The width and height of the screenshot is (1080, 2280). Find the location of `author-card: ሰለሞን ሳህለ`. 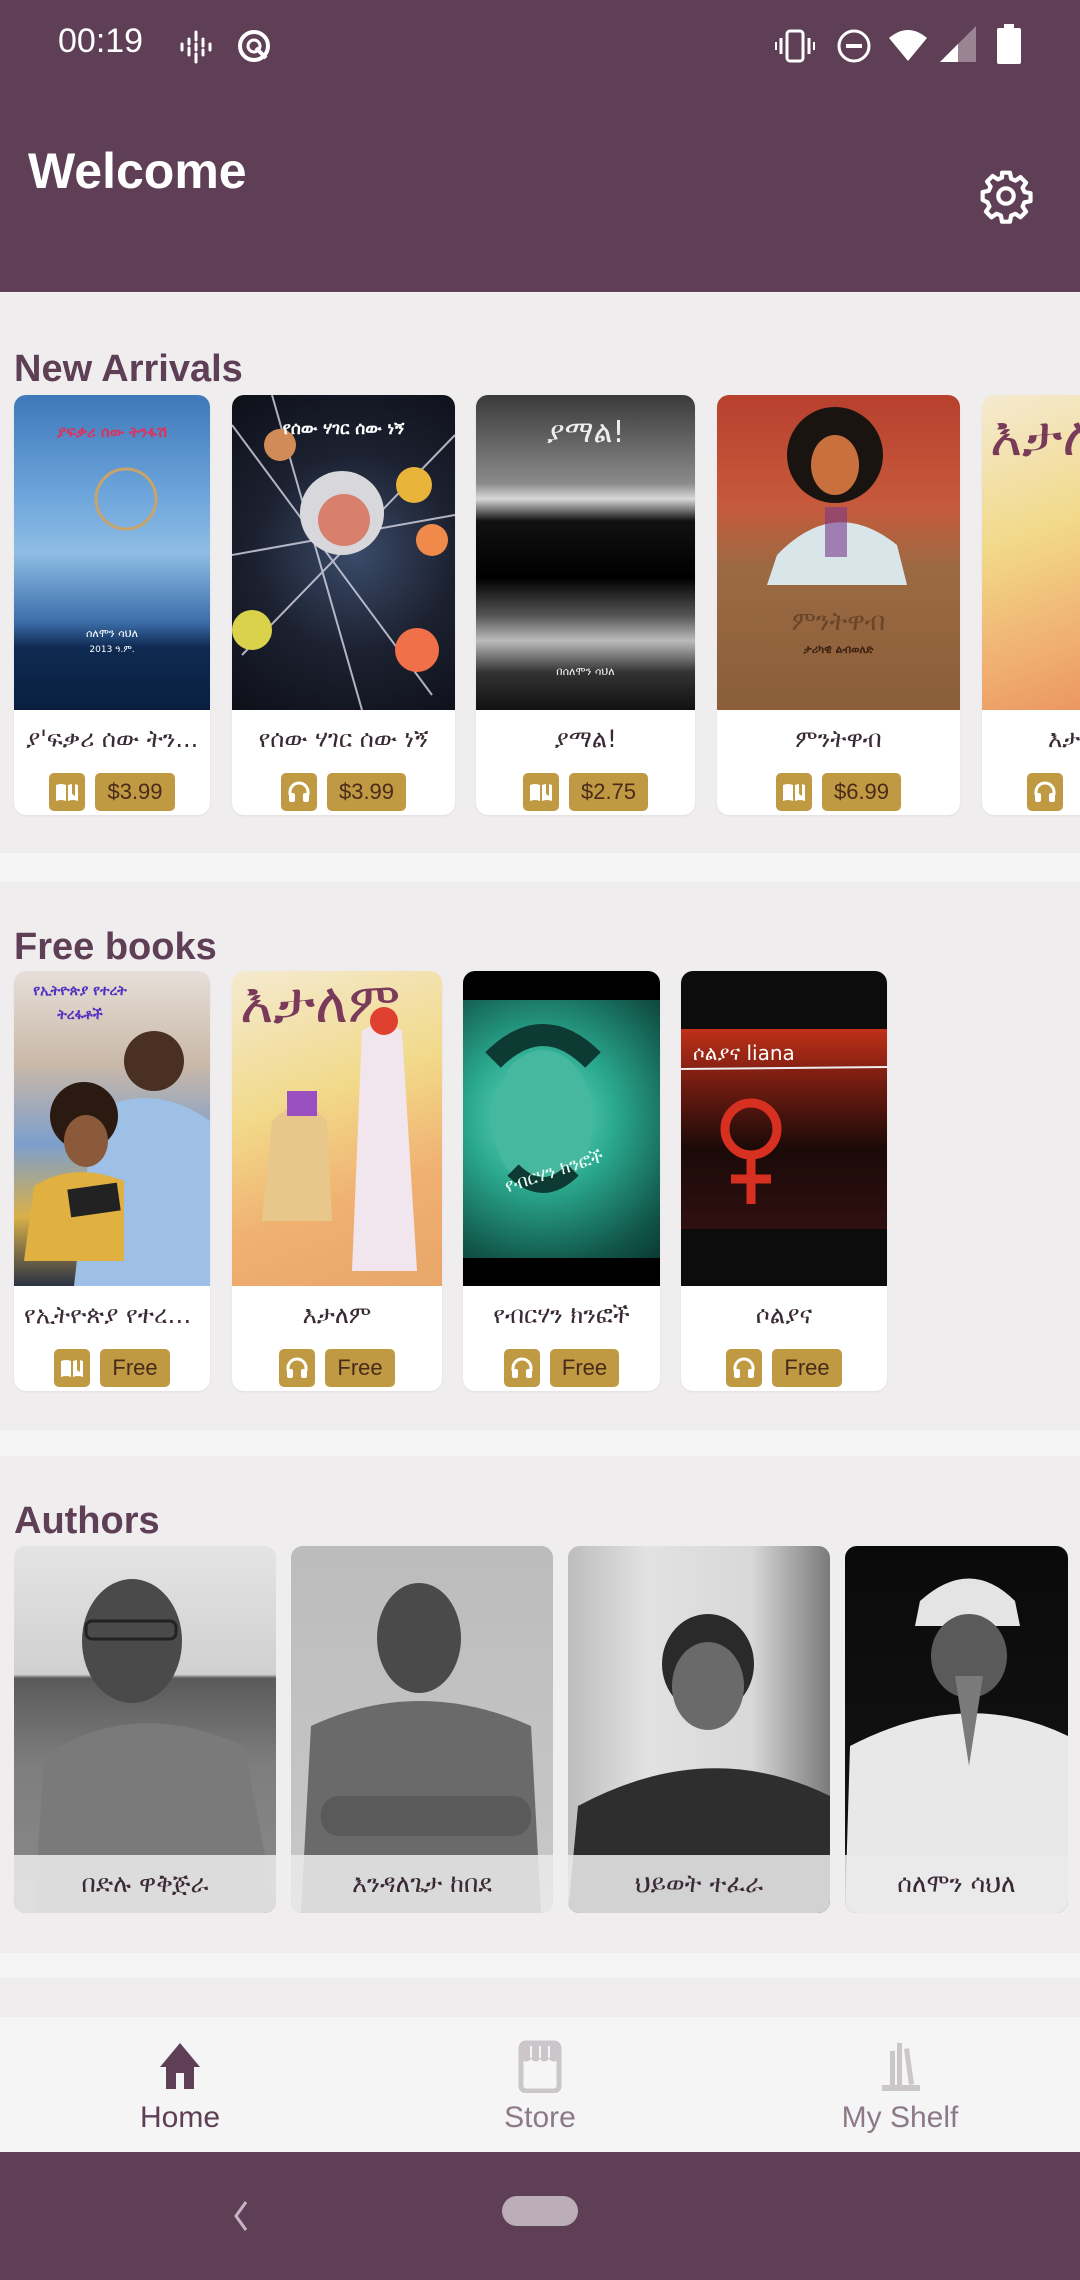

author-card: ሰለሞን ሳህለ is located at coordinates (956, 1729).